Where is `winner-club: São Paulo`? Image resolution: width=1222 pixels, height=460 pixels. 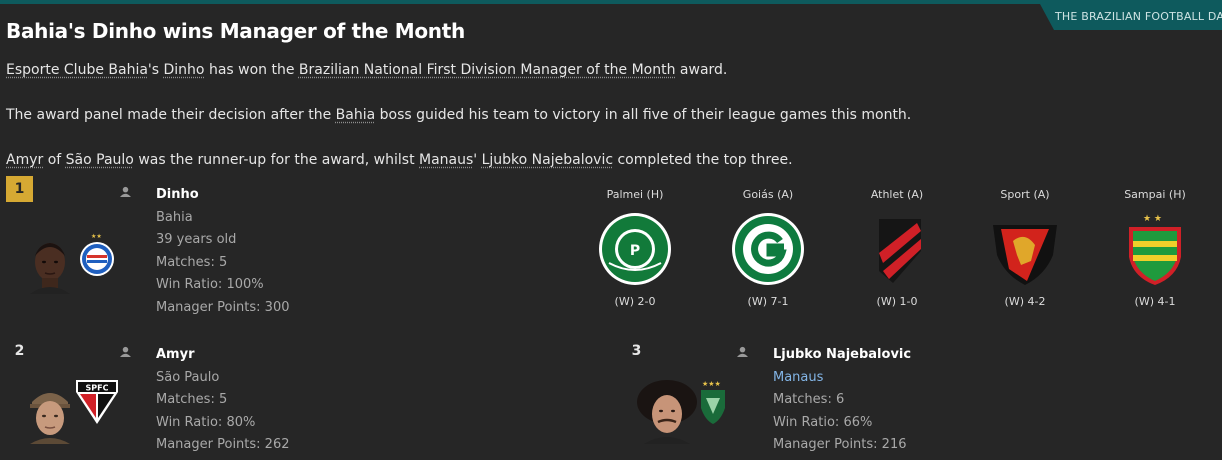
winner-club: São Paulo is located at coordinates (188, 377).